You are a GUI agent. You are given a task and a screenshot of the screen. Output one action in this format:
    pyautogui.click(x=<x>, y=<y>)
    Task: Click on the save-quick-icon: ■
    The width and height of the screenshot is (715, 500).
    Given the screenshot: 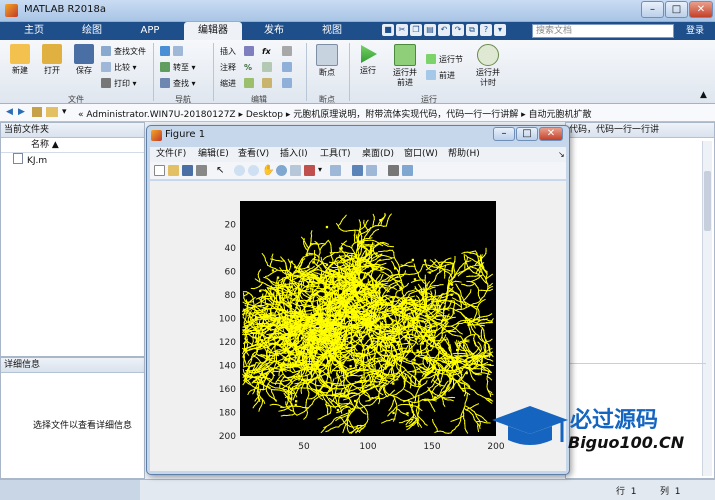 What is the action you would take?
    pyautogui.click(x=388, y=30)
    